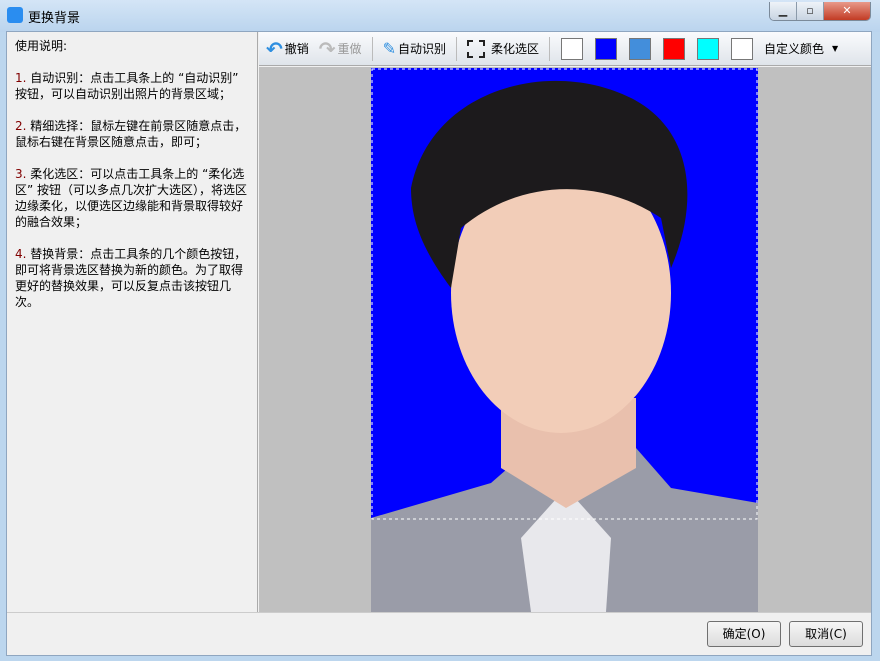  I want to click on undo-button: ↶ 撤销, so click(287, 49).